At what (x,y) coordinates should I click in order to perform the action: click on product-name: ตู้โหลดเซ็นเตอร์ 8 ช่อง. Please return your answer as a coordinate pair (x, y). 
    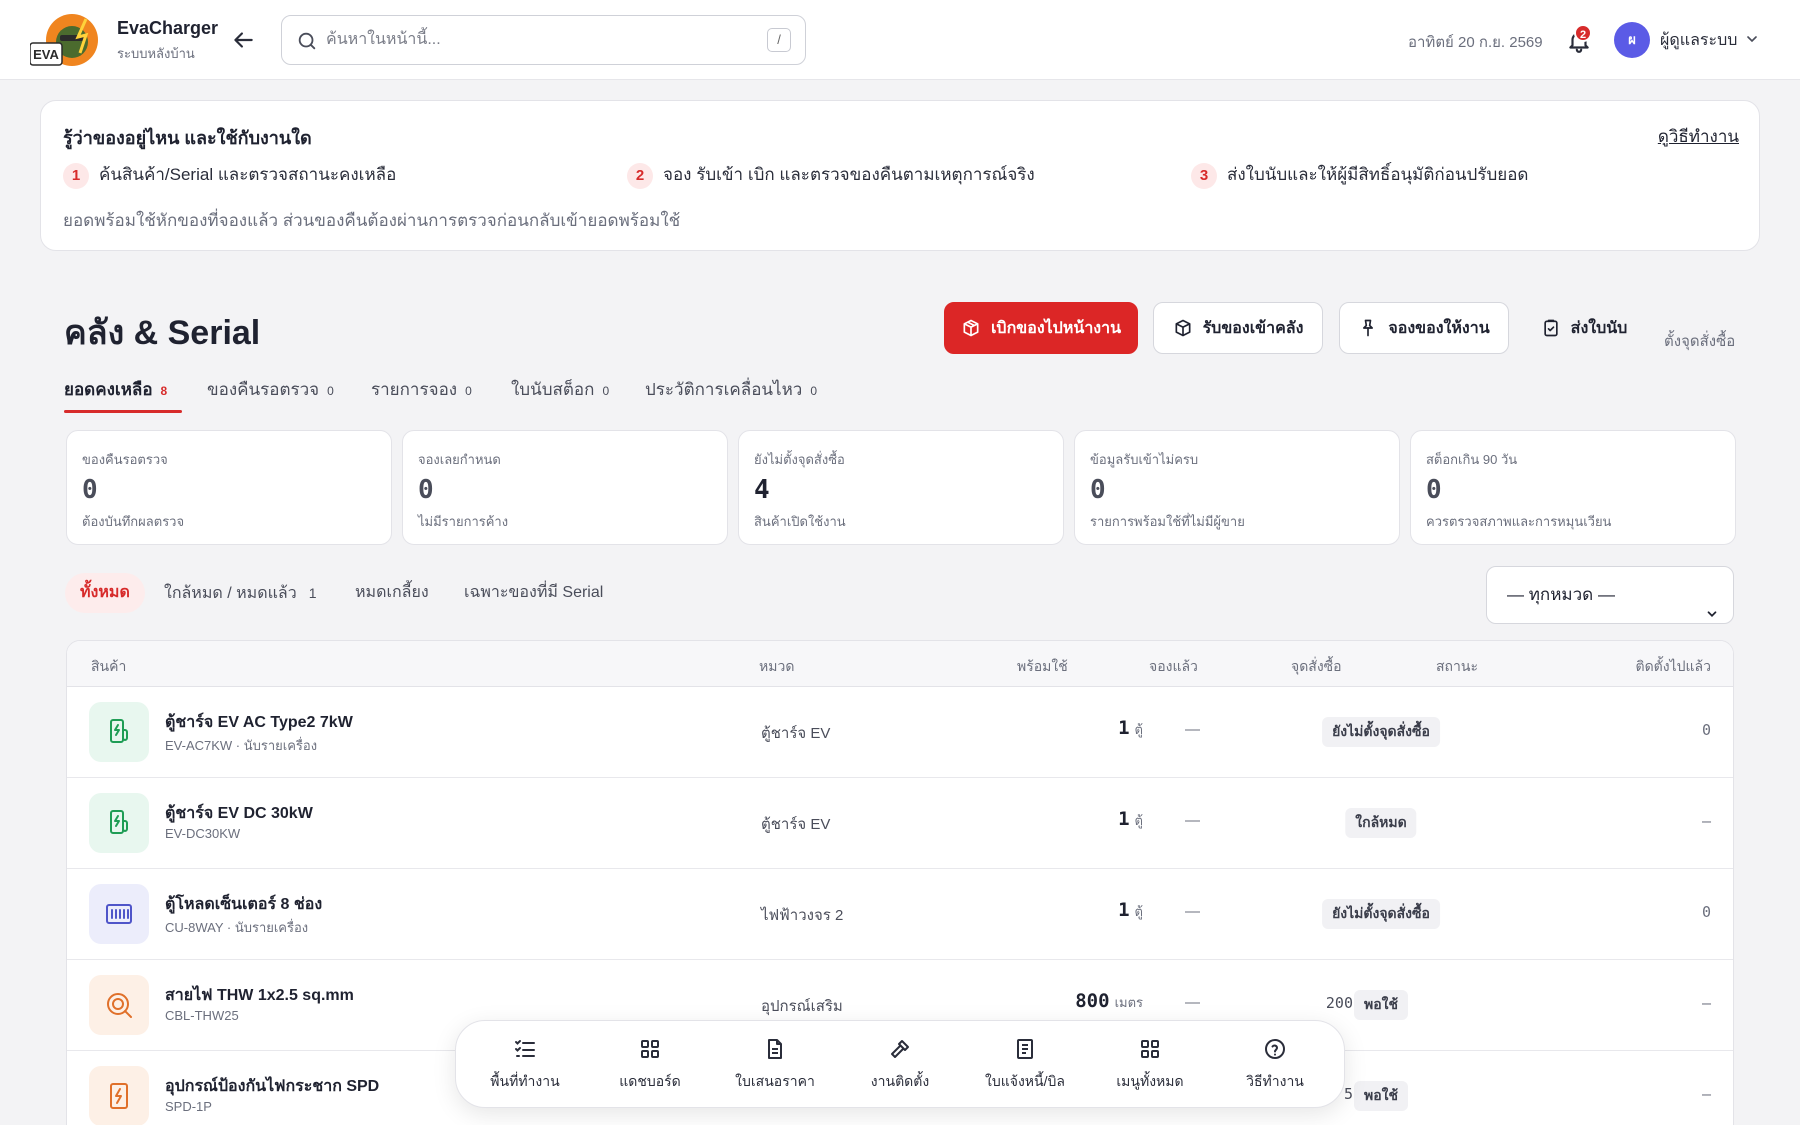
    Looking at the image, I should click on (243, 904).